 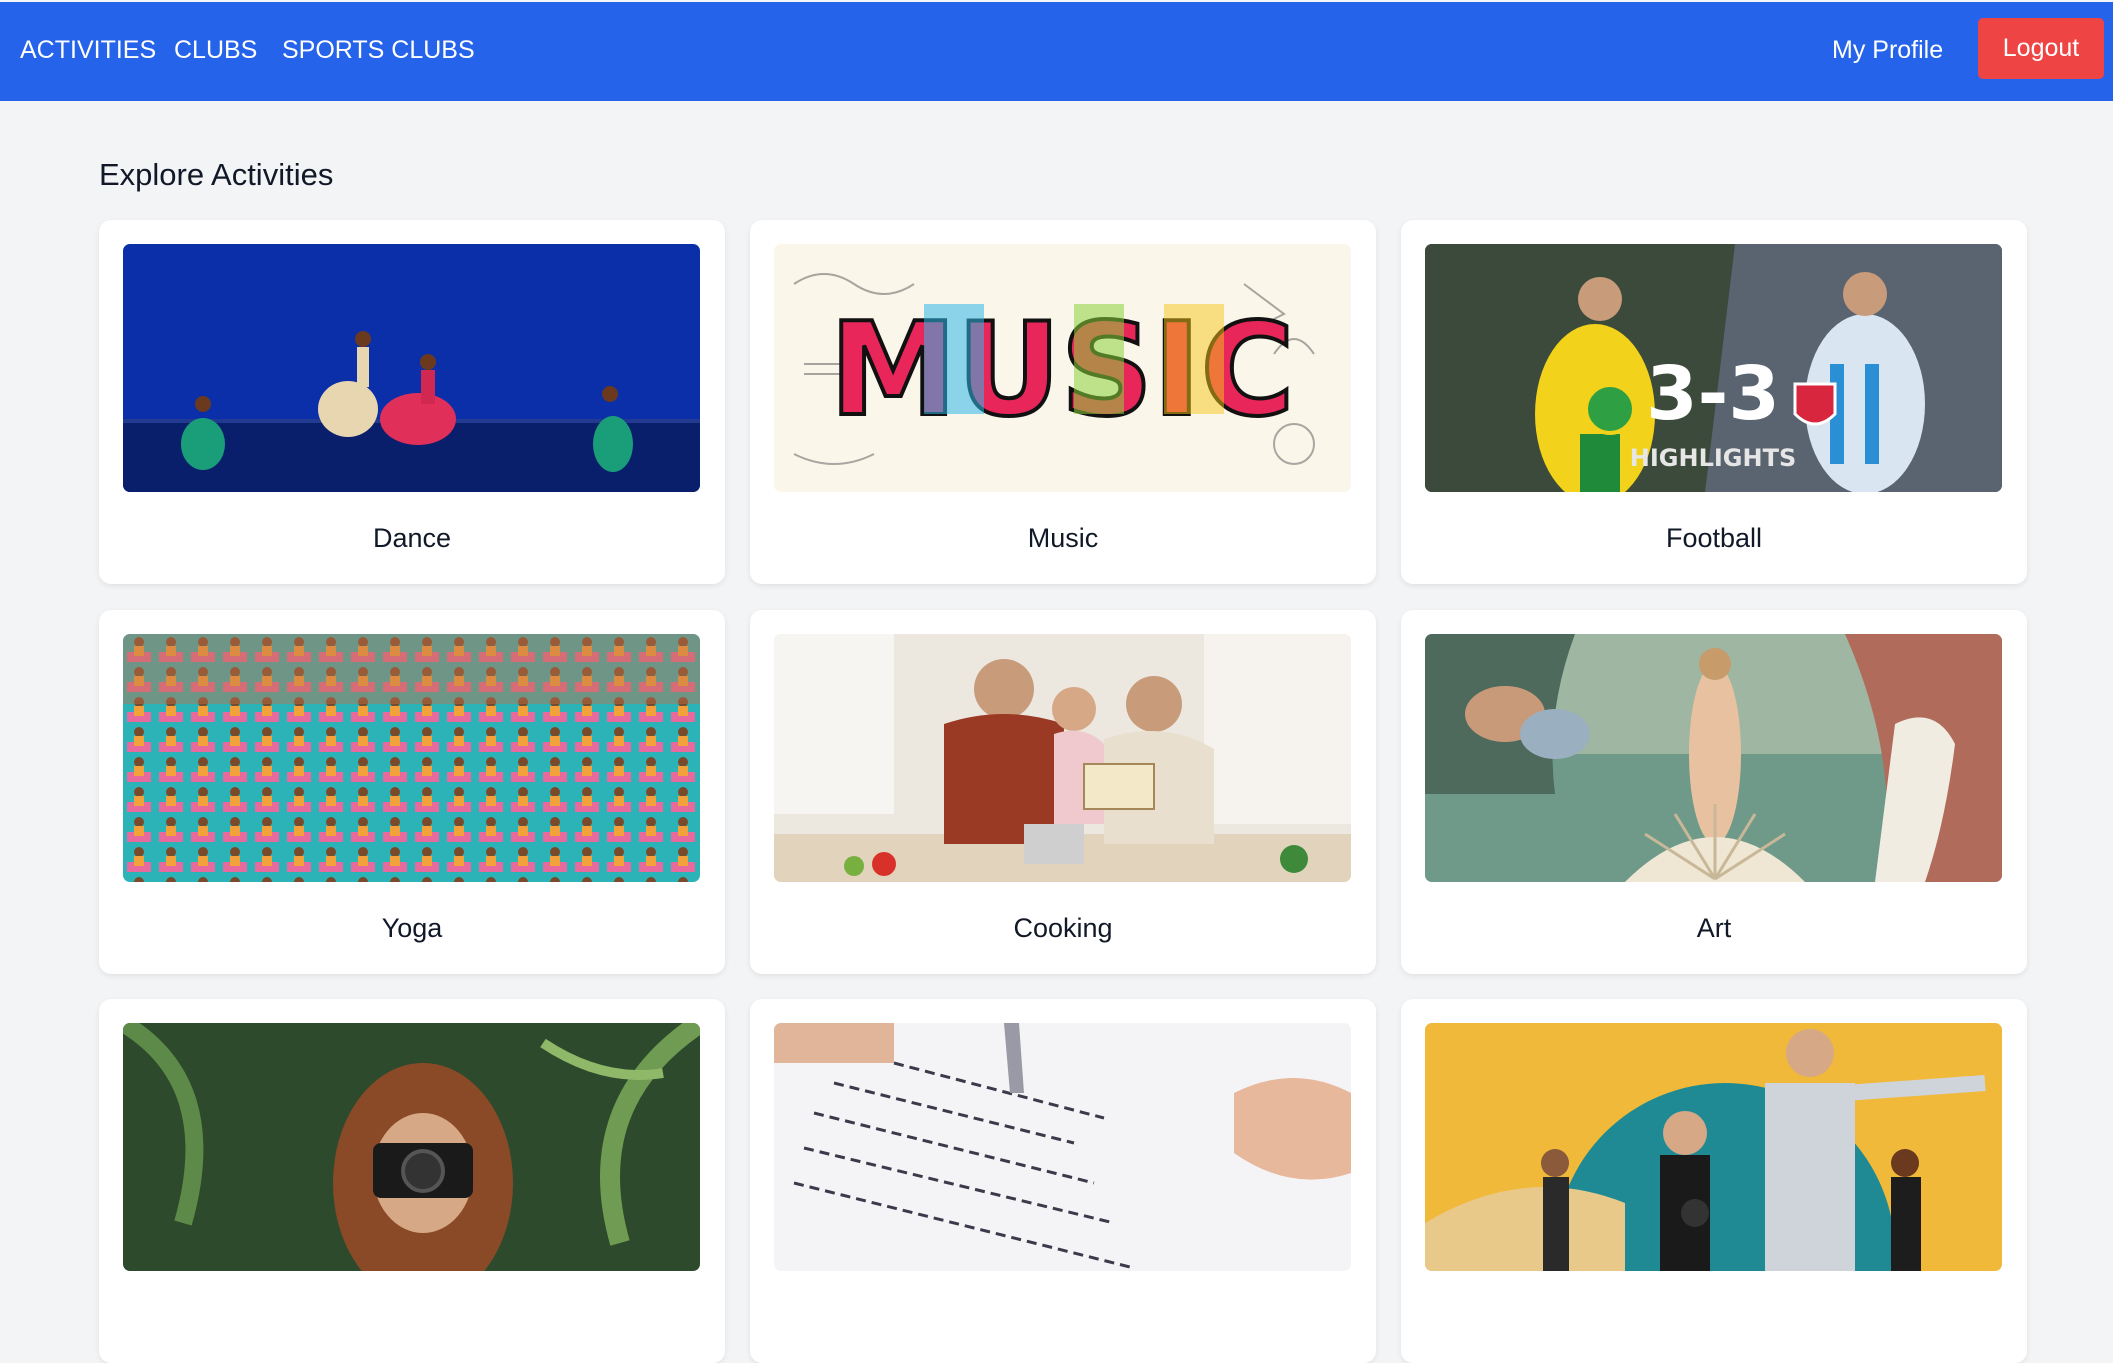 I want to click on page-title: Explore Activities, so click(x=216, y=174).